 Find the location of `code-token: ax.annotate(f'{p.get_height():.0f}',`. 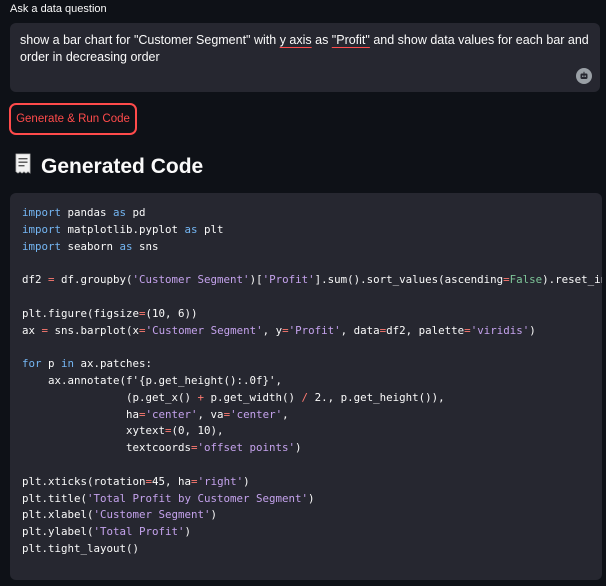

code-token: ax.annotate(f'{p.get_height():.0f}', is located at coordinates (152, 380).